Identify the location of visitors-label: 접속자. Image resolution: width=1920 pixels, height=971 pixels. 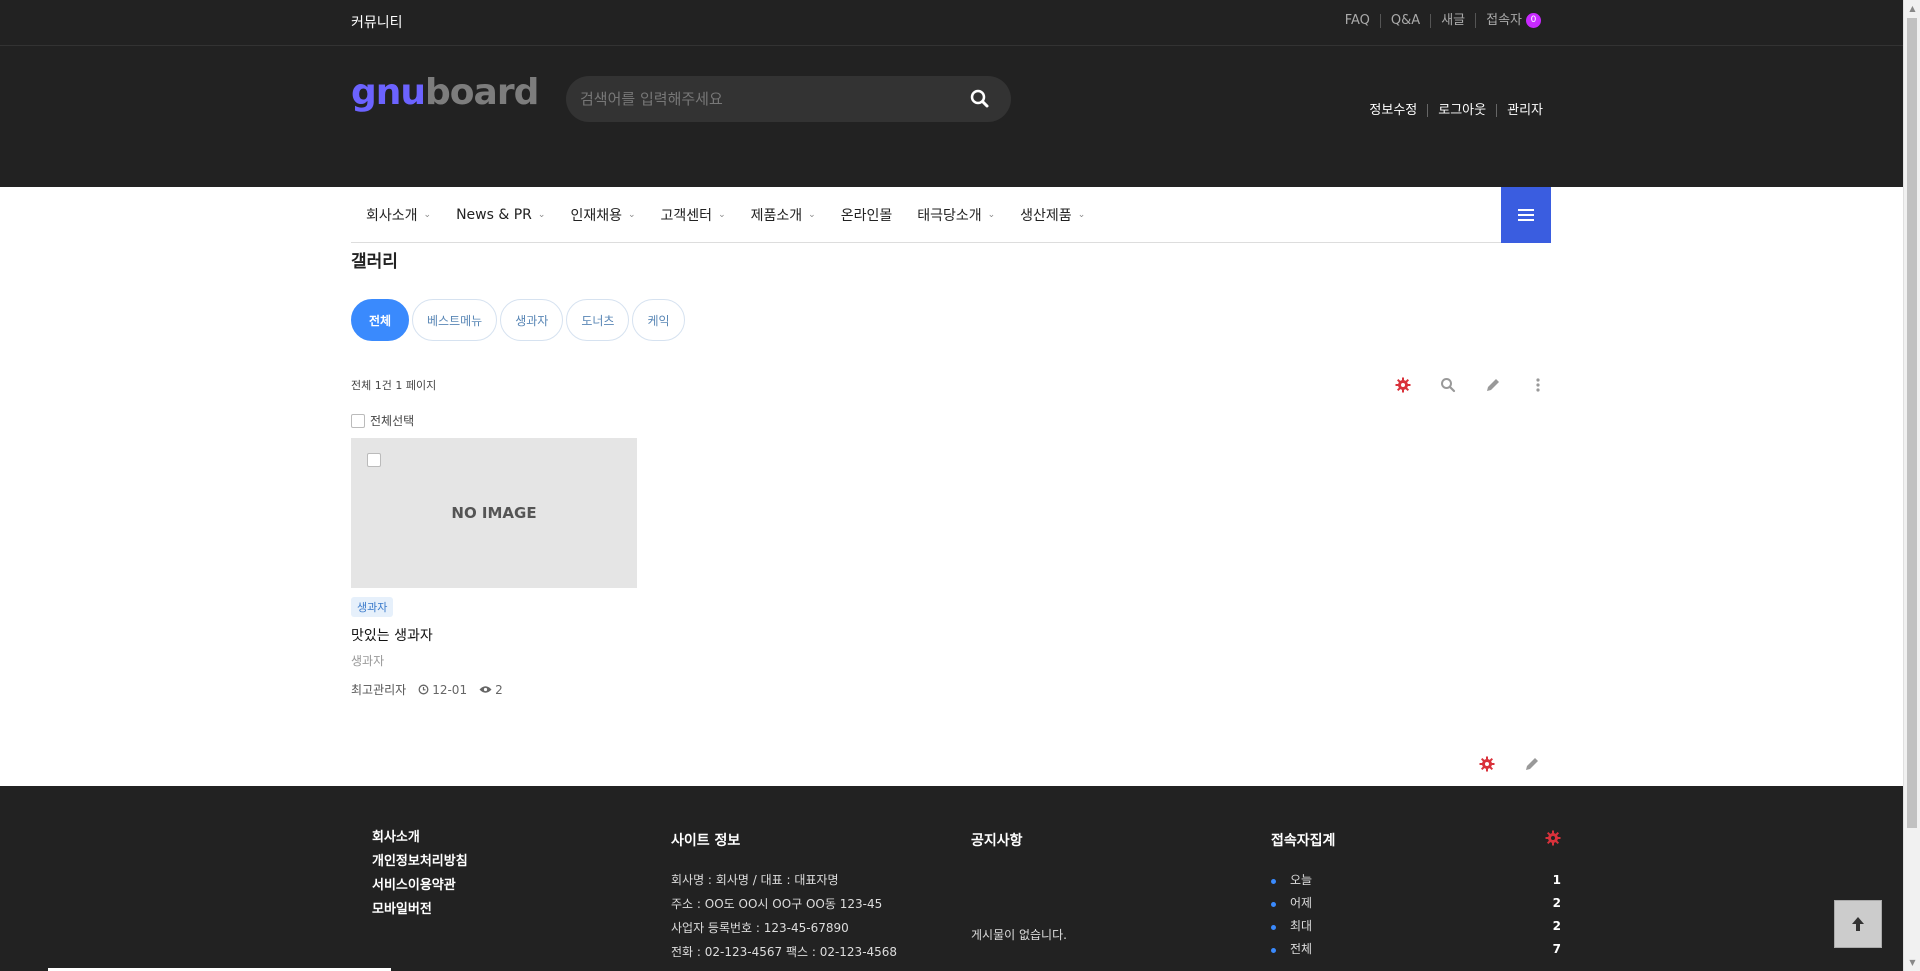
(1504, 20).